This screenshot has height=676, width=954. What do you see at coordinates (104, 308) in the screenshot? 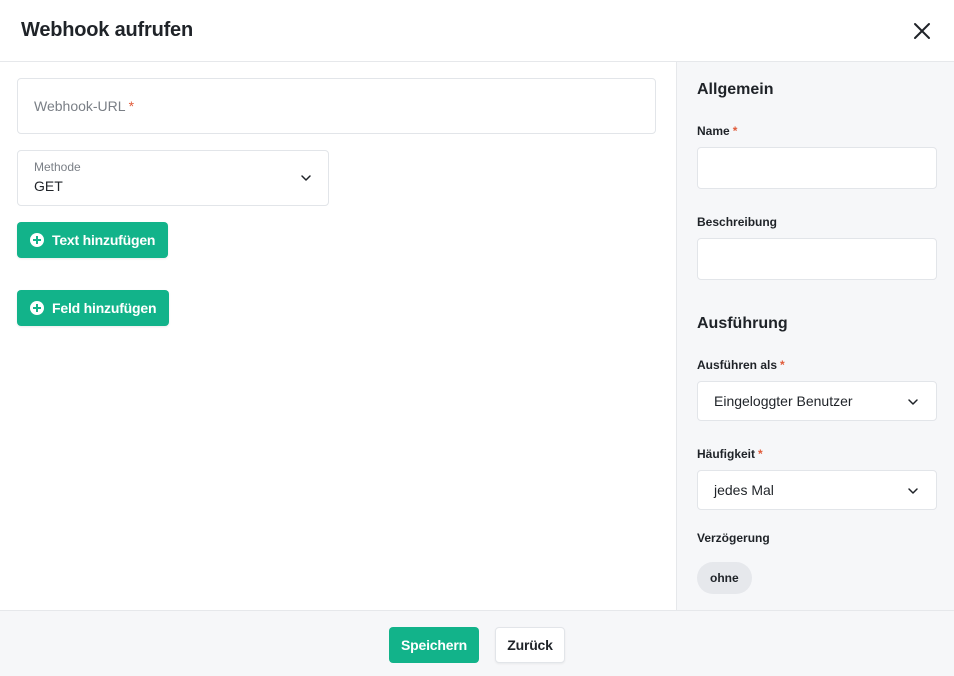
I see `add-field-label: Feld hinzufügen` at bounding box center [104, 308].